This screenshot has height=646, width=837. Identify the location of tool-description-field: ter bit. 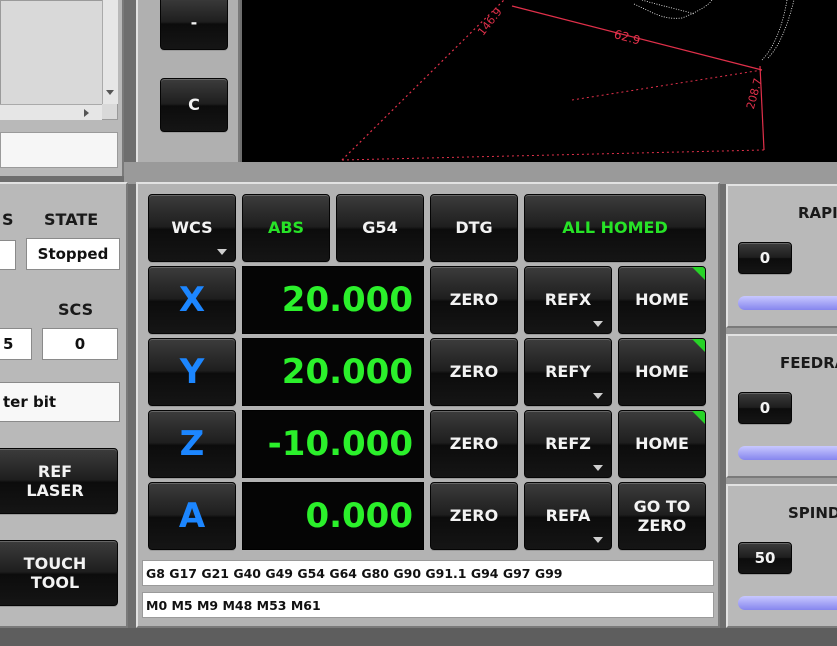
(60, 402).